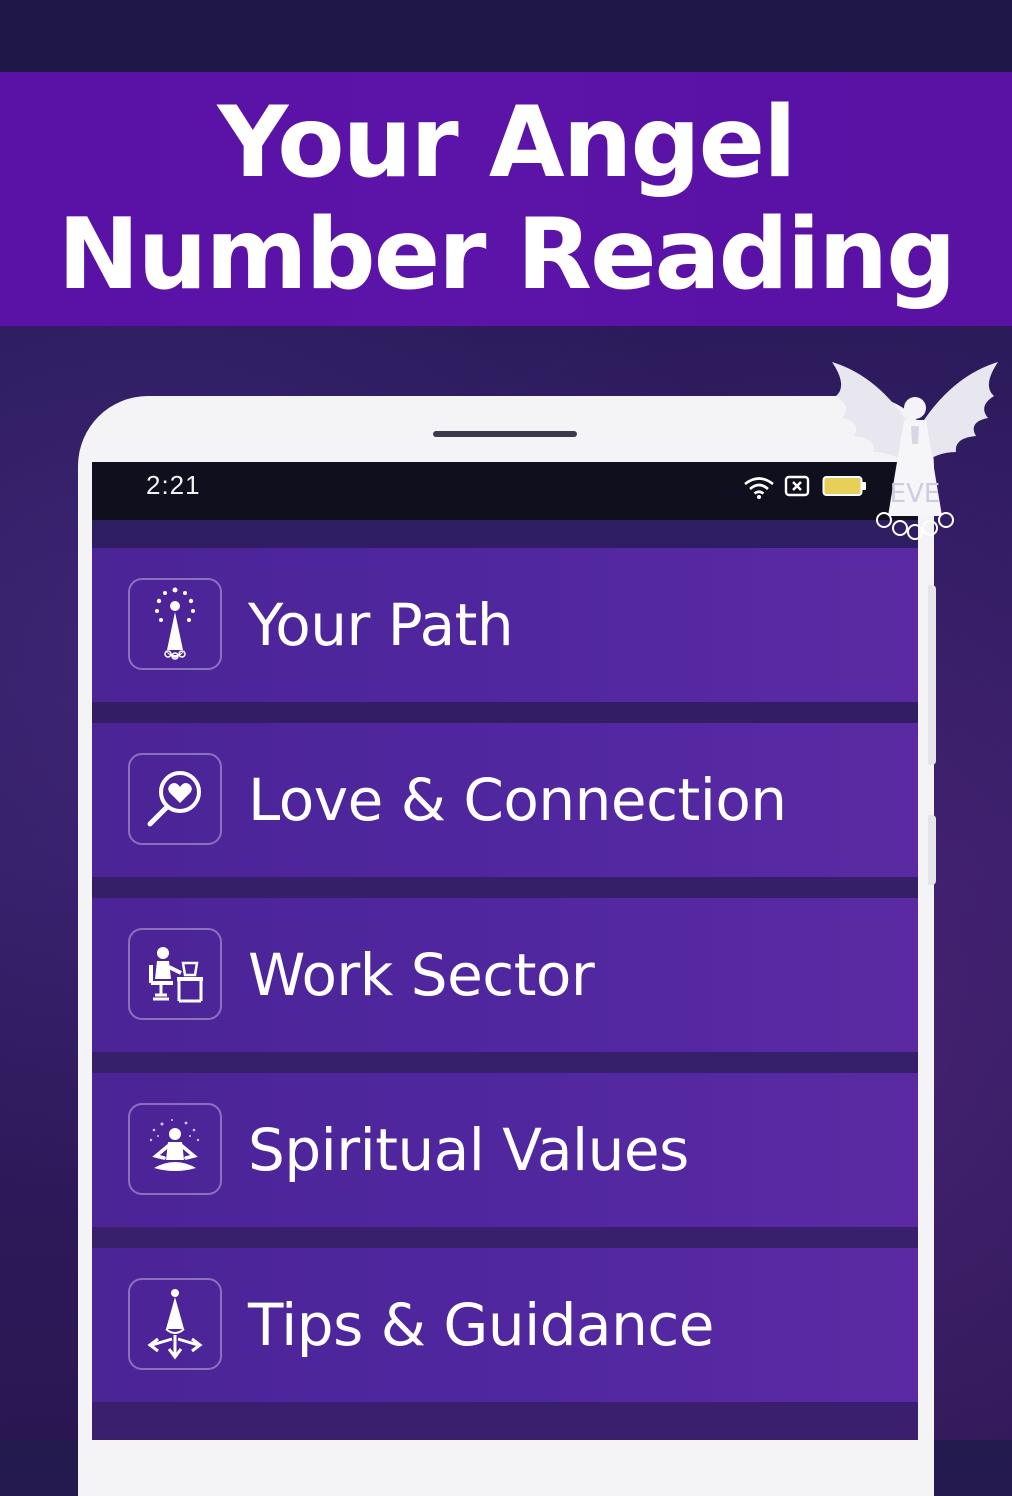 The image size is (1012, 1496). Describe the element at coordinates (381, 625) in the screenshot. I see `menu-item-label: Your Path` at that location.